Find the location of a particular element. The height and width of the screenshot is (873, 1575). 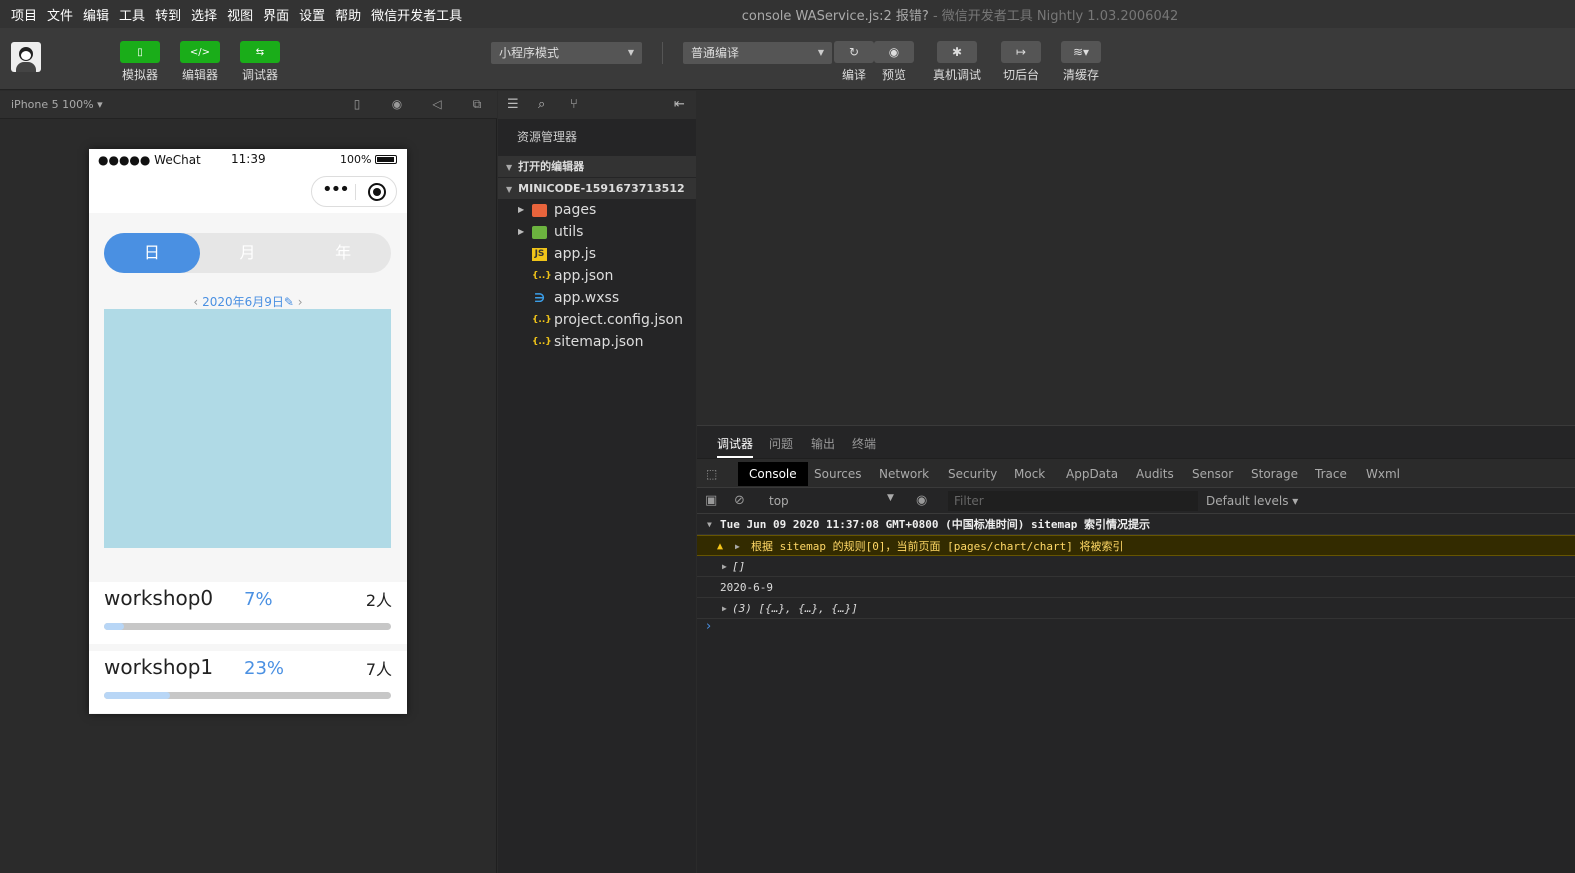

tree-label: project.config.json is located at coordinates (618, 320).